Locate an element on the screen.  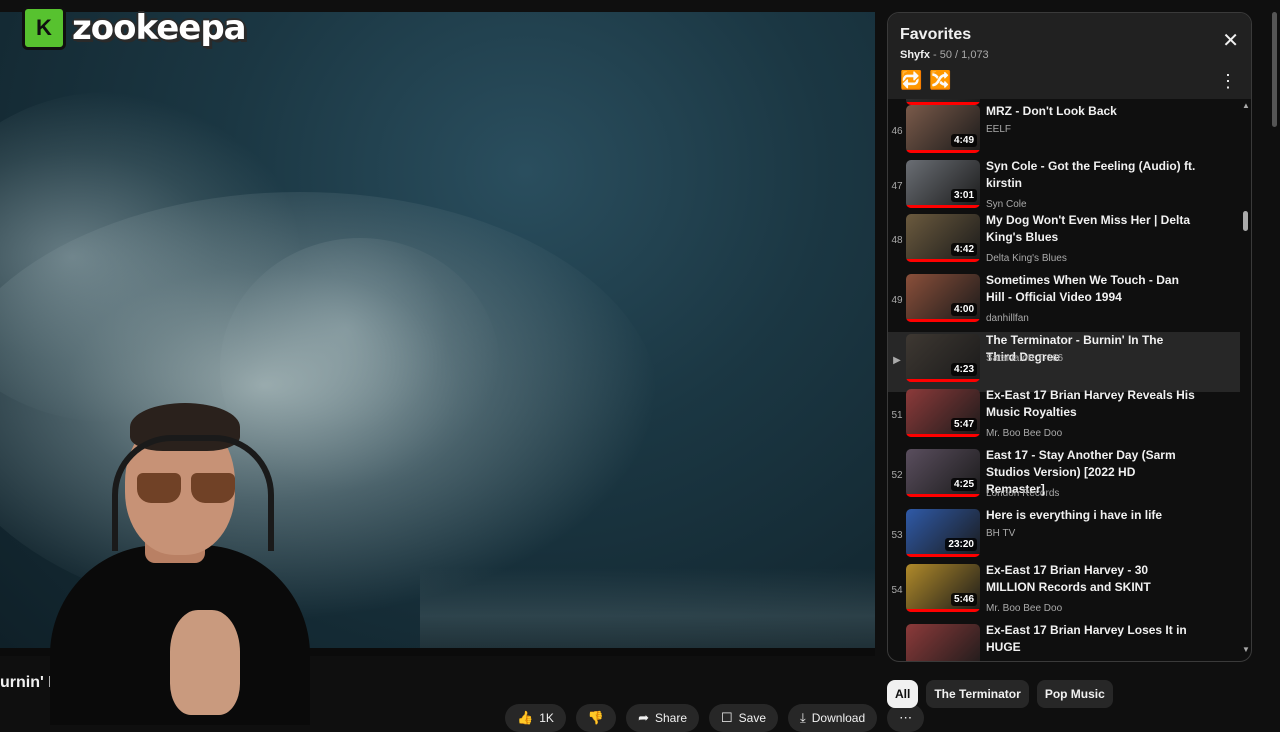
duration-badge: 4:49 is located at coordinates (963, 140).